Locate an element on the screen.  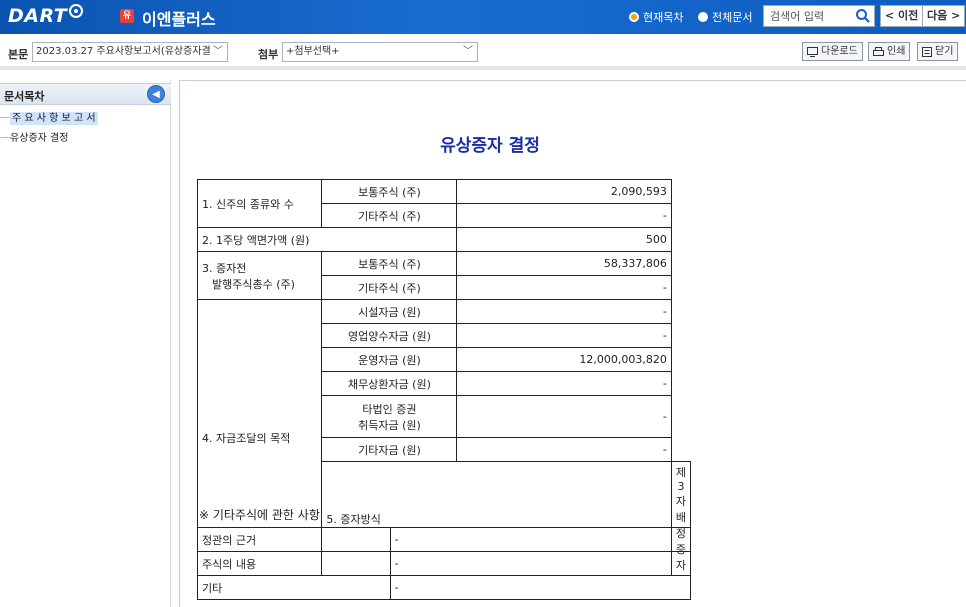
table-cell-sublabel: 영업양수자금 (원) is located at coordinates (389, 335).